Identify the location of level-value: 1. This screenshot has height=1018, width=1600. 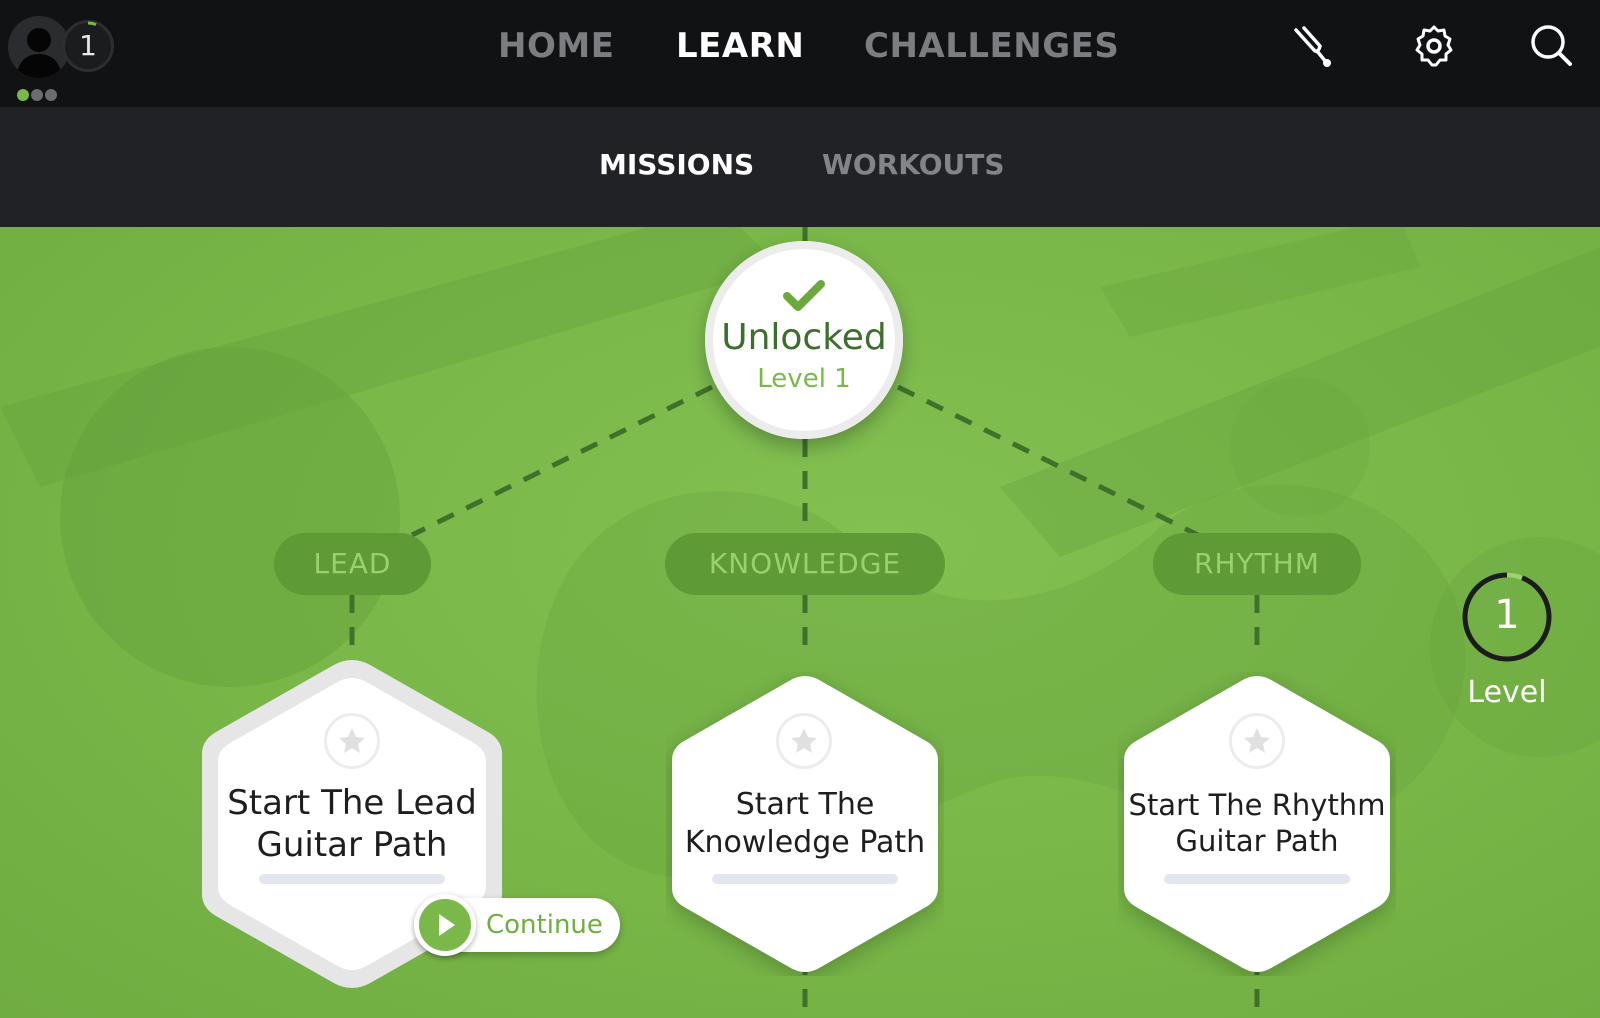
(1507, 615).